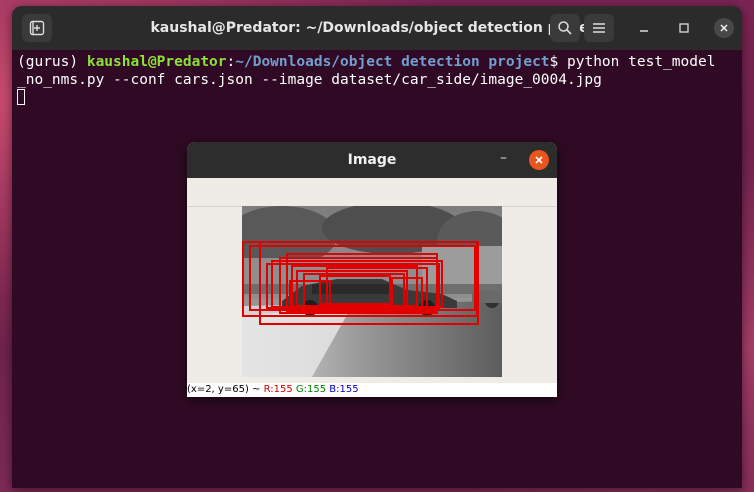 This screenshot has width=754, height=492. What do you see at coordinates (225, 389) in the screenshot?
I see `status-coords: (x=2, y=65) ~` at bounding box center [225, 389].